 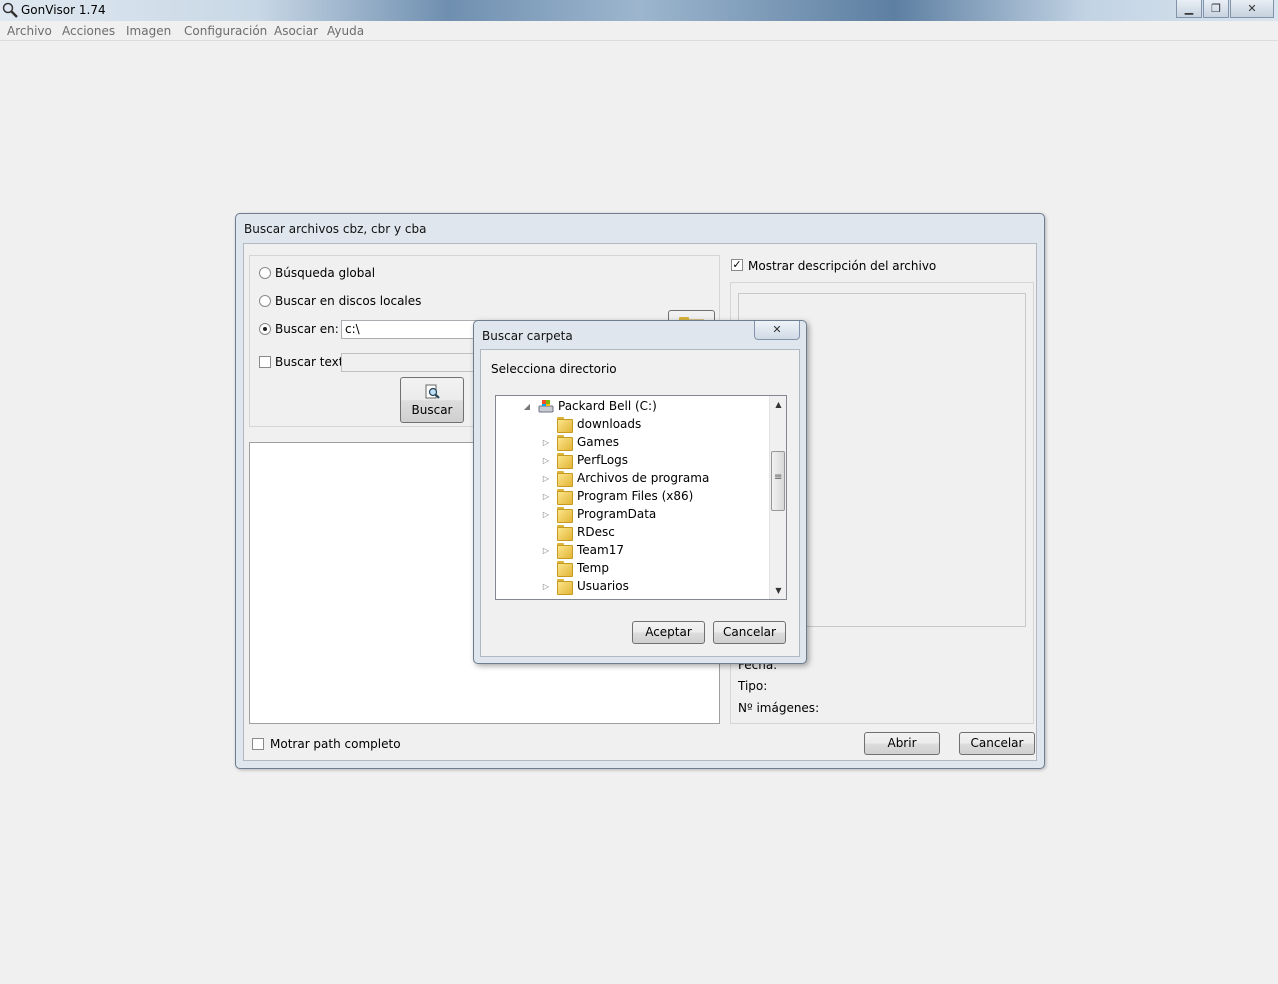 What do you see at coordinates (88, 31) in the screenshot?
I see `menu-acciones: Acciones` at bounding box center [88, 31].